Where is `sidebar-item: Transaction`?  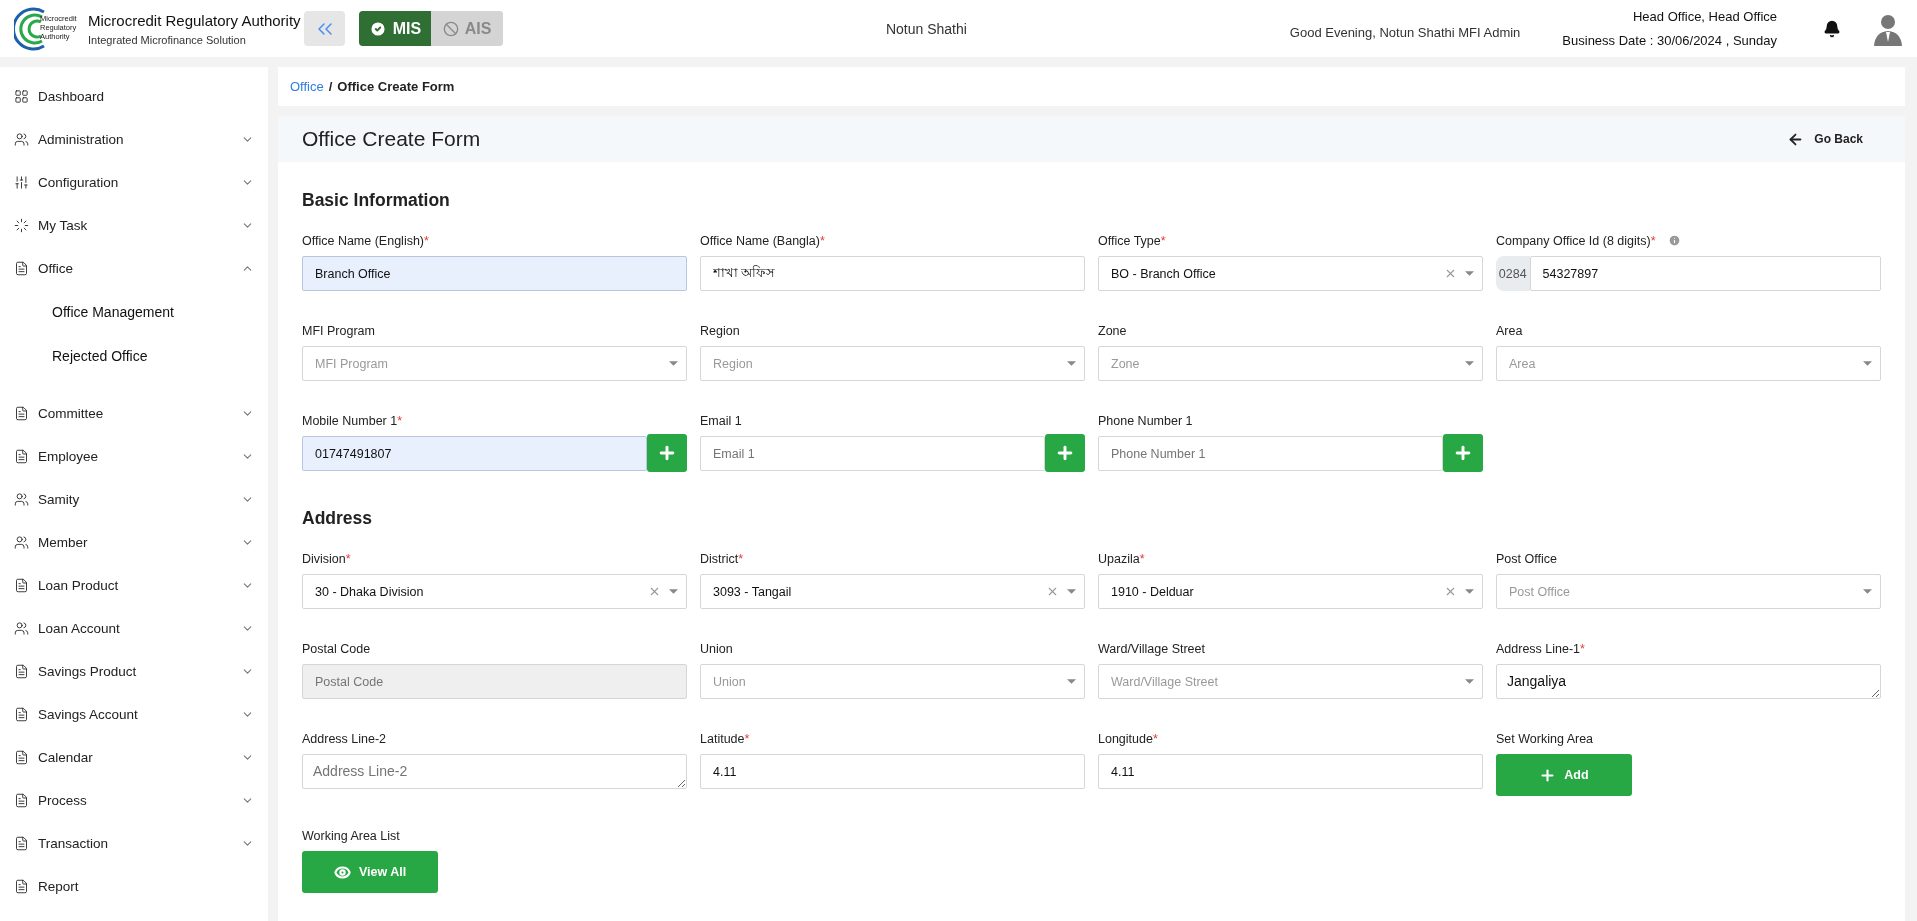
sidebar-item: Transaction is located at coordinates (134, 843).